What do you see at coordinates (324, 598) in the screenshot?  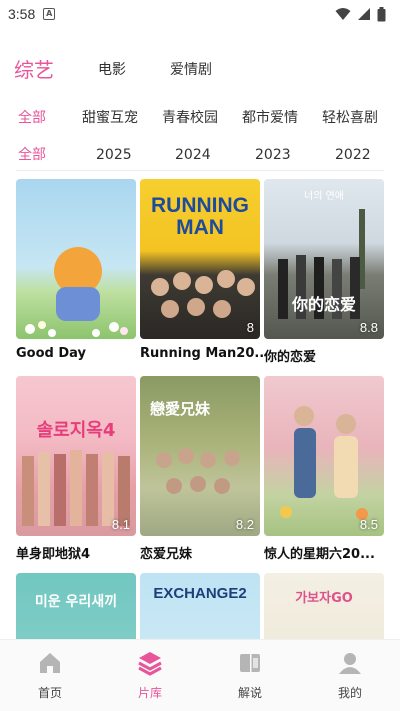 I see `poster-title-text: 가보자GO` at bounding box center [324, 598].